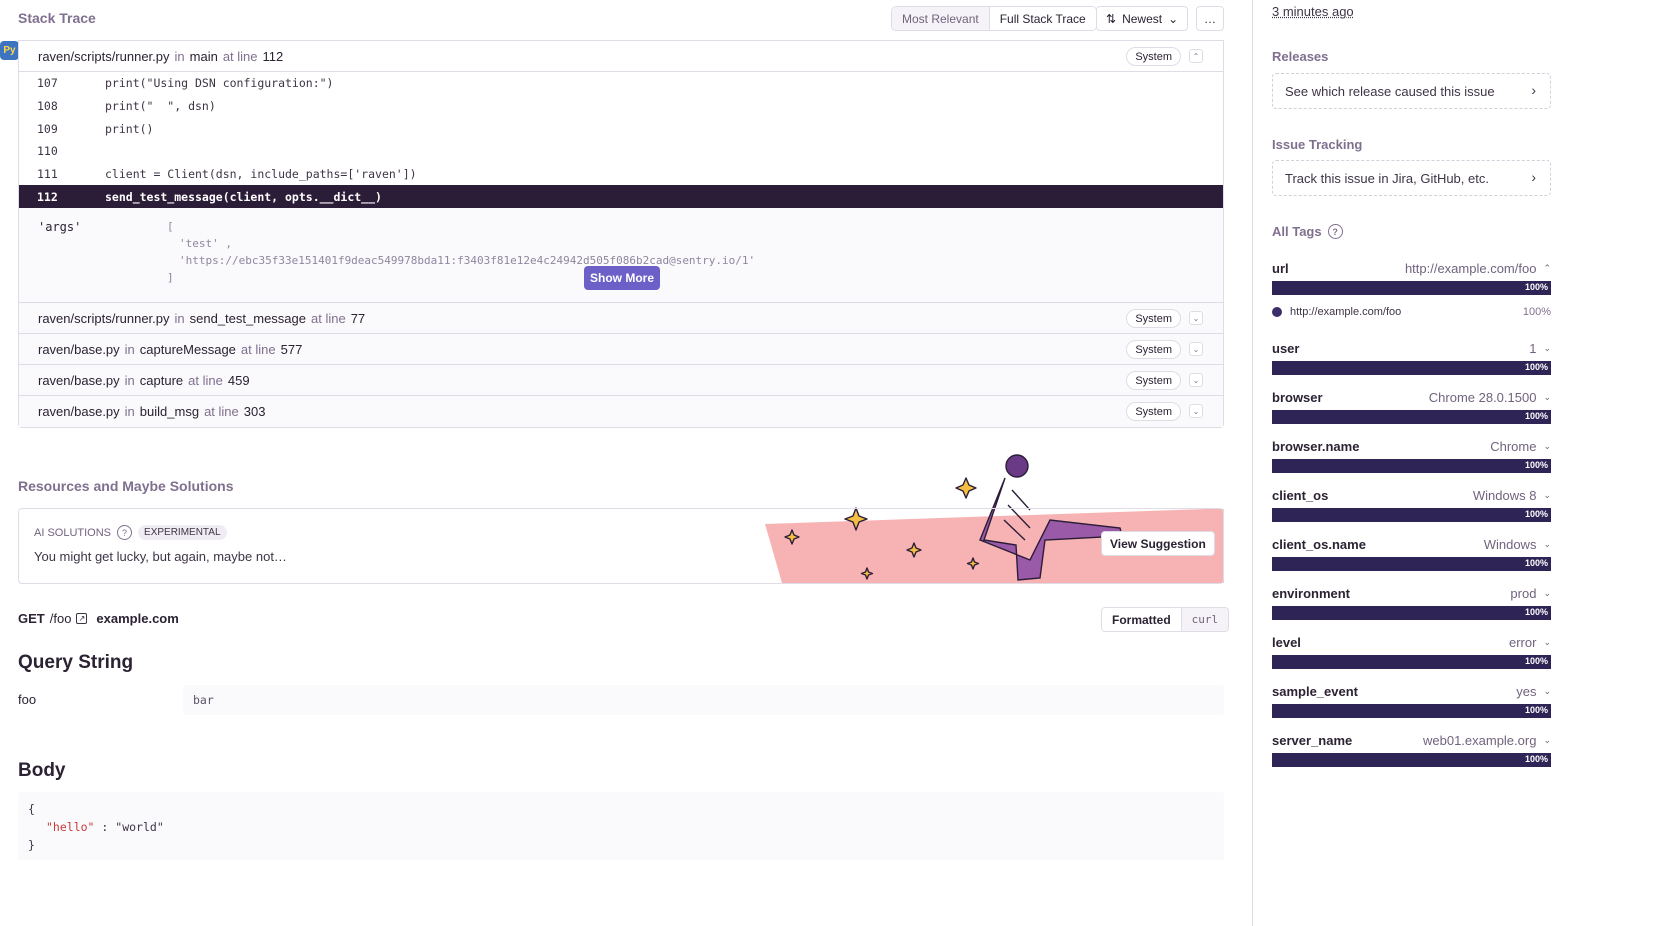  I want to click on curl-button: curl, so click(1205, 619).